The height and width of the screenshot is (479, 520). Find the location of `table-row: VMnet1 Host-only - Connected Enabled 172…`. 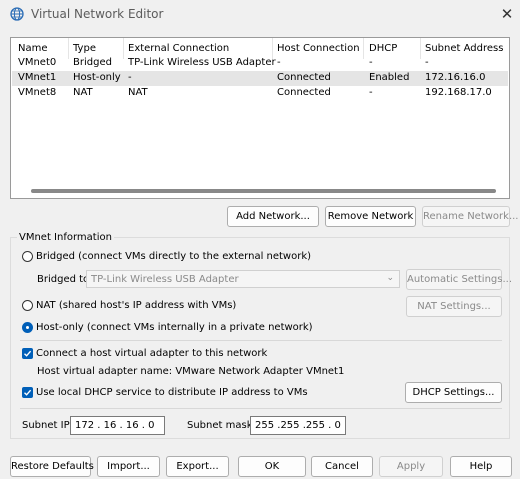

table-row: VMnet1 Host-only - Connected Enabled 172… is located at coordinates (260, 78).